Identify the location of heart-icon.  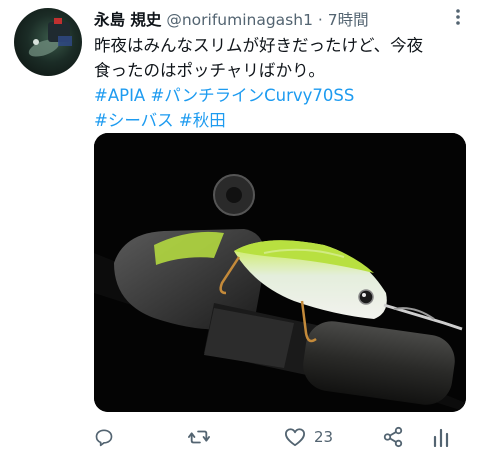
(294, 437).